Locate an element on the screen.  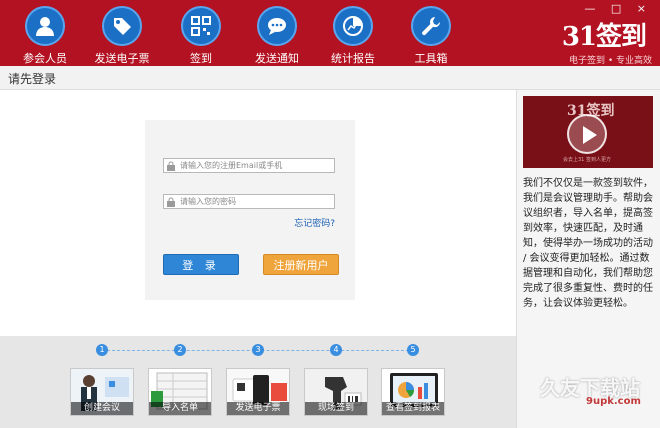
nav-label: 参会人员 is located at coordinates (45, 58).